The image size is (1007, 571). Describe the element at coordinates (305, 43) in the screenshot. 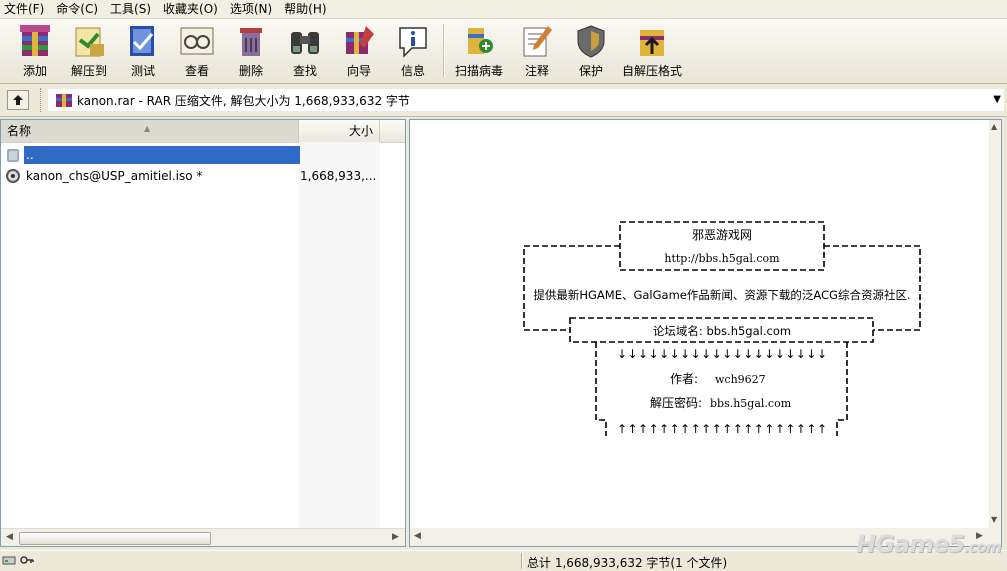

I see `find-icon` at that location.